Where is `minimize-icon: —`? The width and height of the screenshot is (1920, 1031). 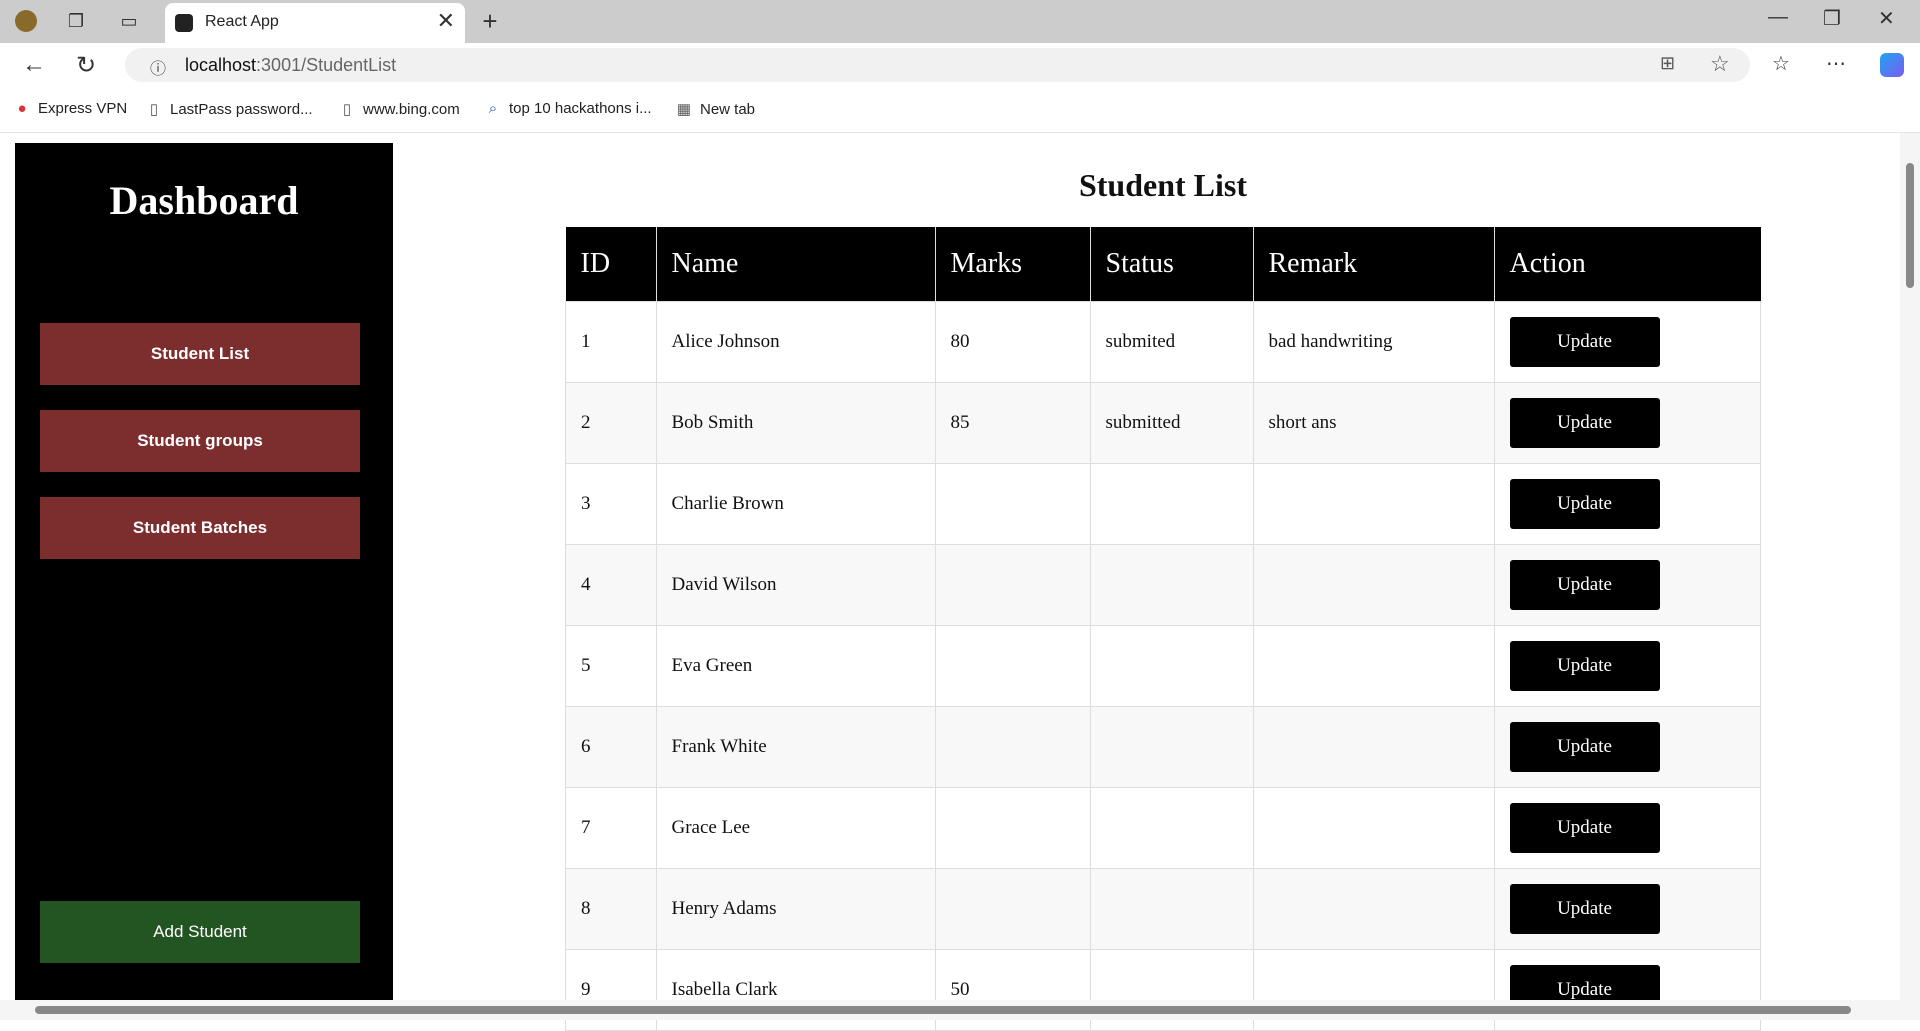
minimize-icon: — is located at coordinates (1778, 17).